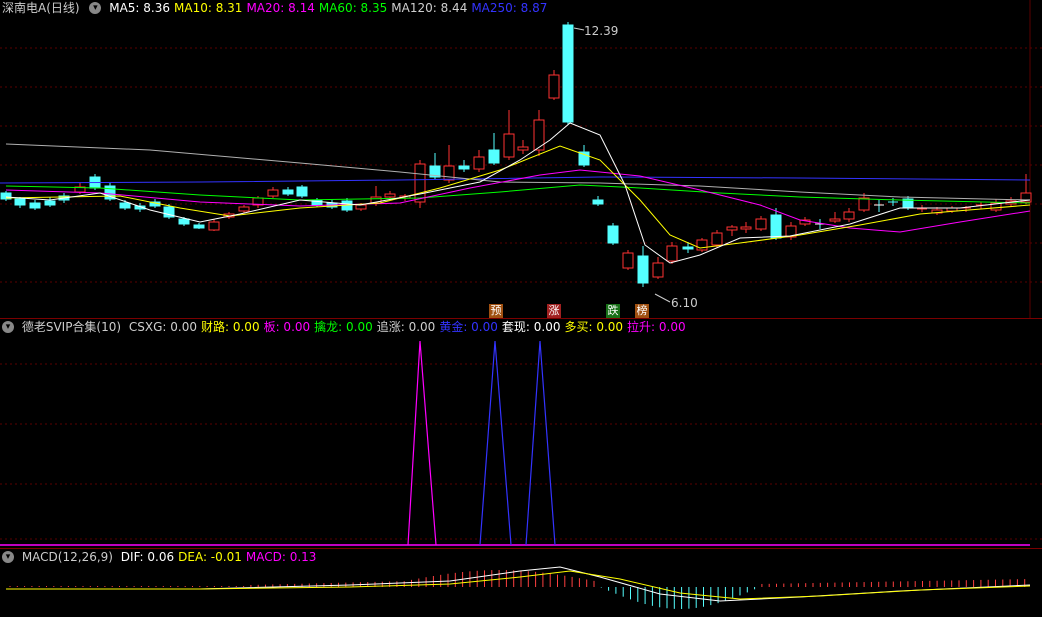 Image resolution: width=1042 pixels, height=617 pixels. Describe the element at coordinates (531, 327) in the screenshot. I see `svip-indicator-6: 套现: 0.00` at that location.